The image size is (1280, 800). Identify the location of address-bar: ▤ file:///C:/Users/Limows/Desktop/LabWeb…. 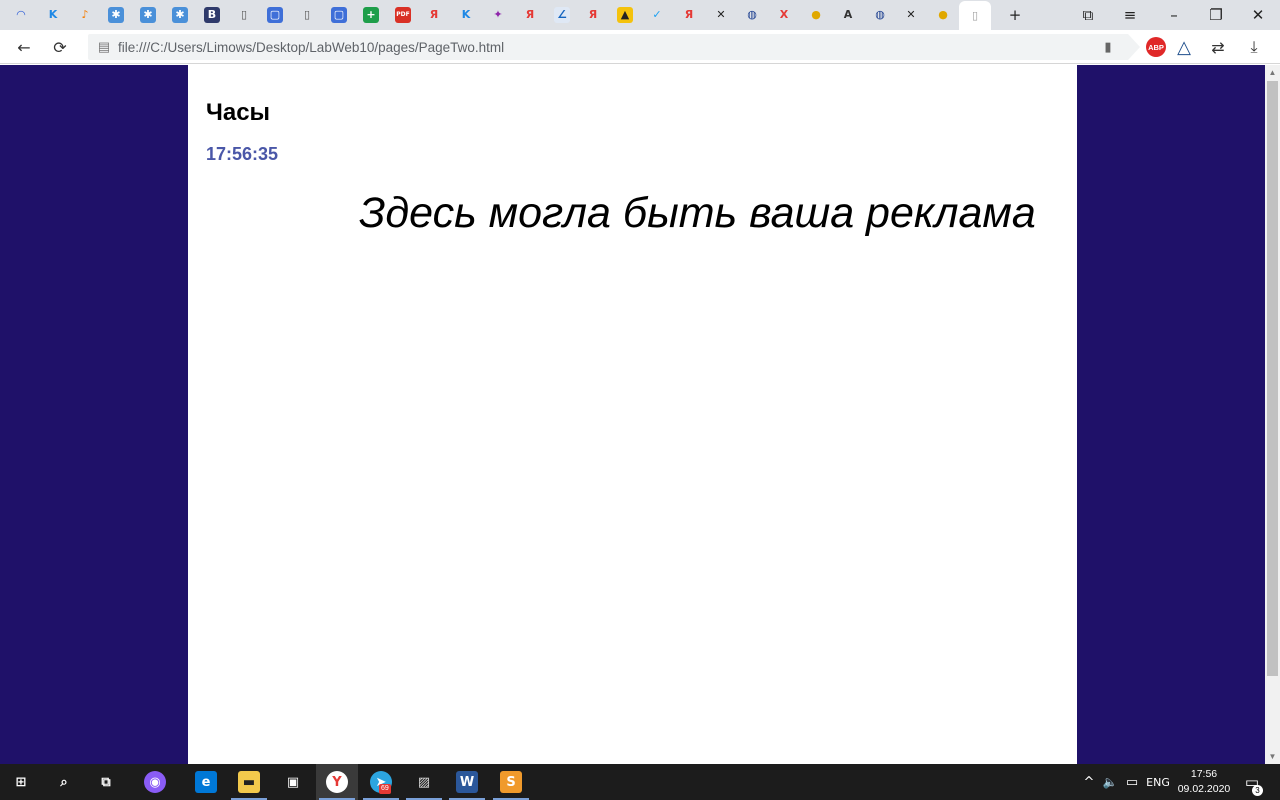
(614, 47).